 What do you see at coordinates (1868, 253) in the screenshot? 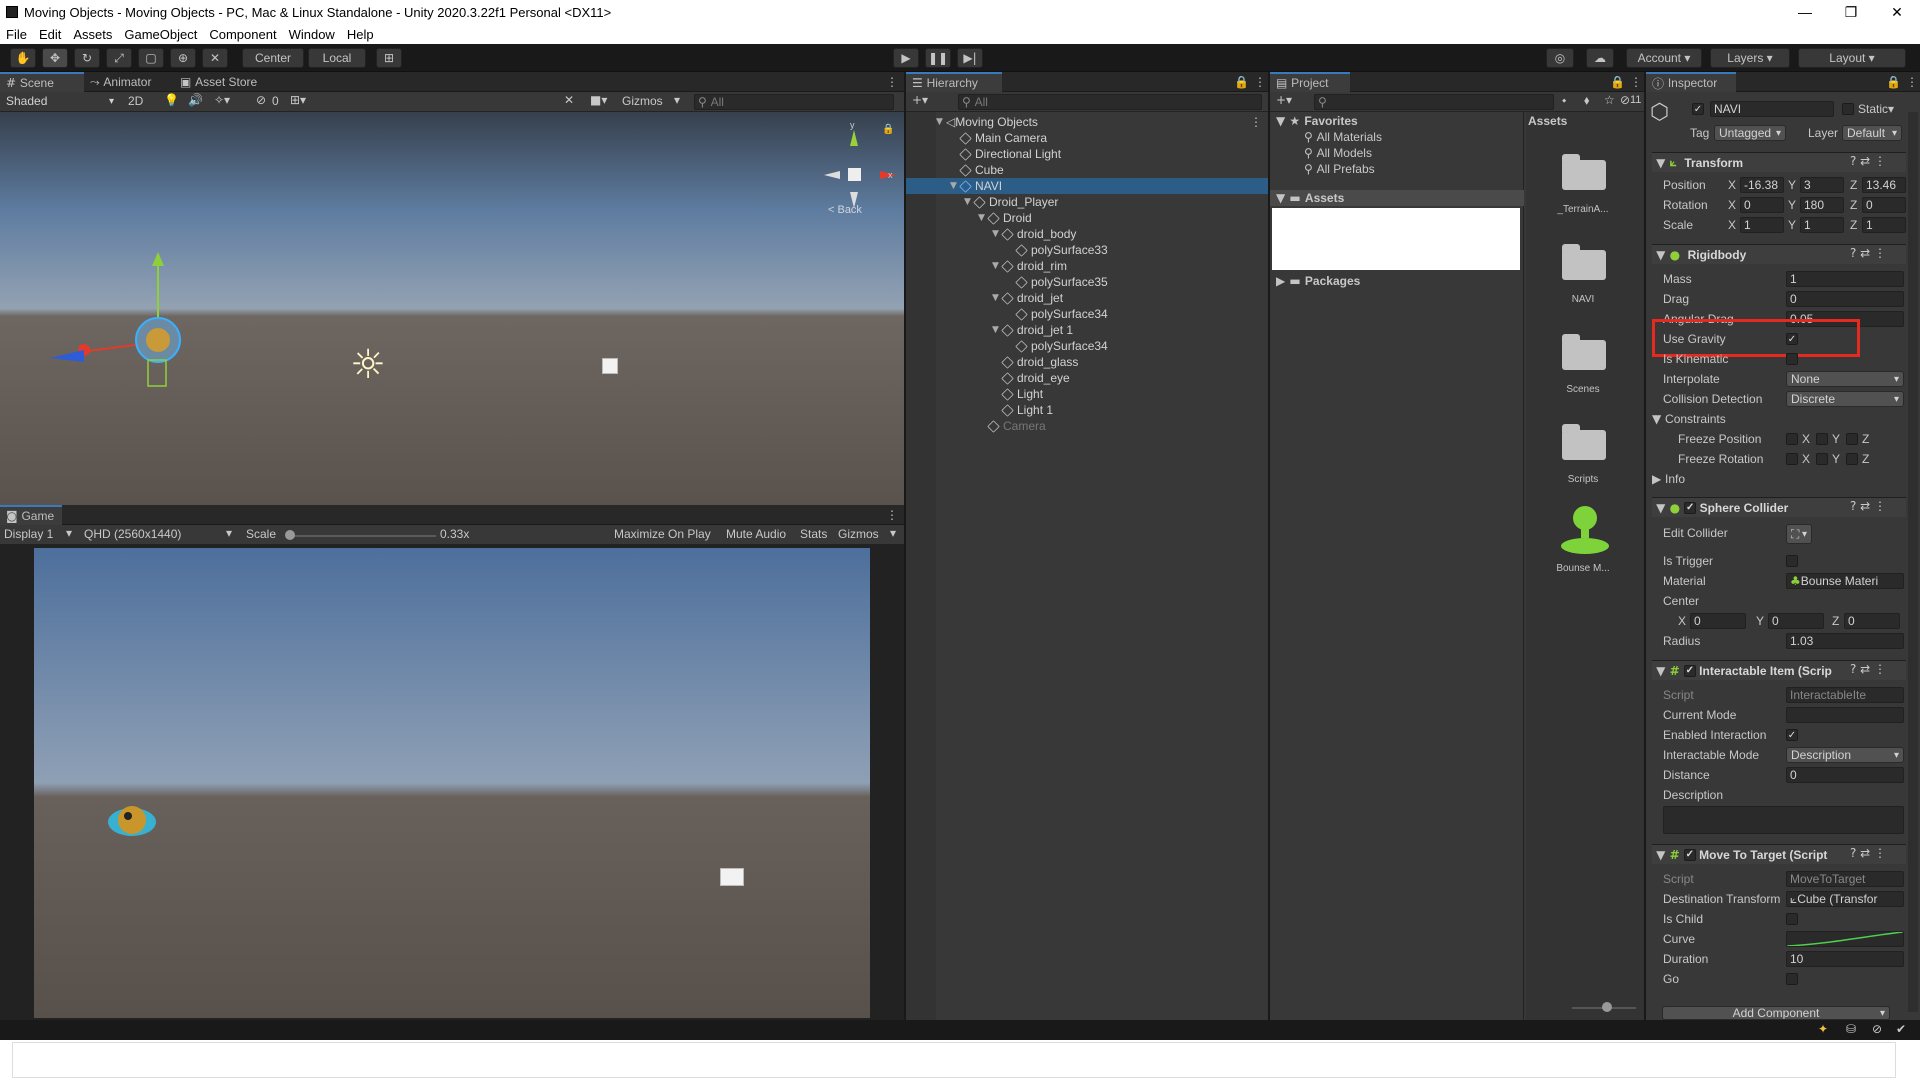
I see `rigidbody-help-icon: ? ⇄ ⋮` at bounding box center [1868, 253].